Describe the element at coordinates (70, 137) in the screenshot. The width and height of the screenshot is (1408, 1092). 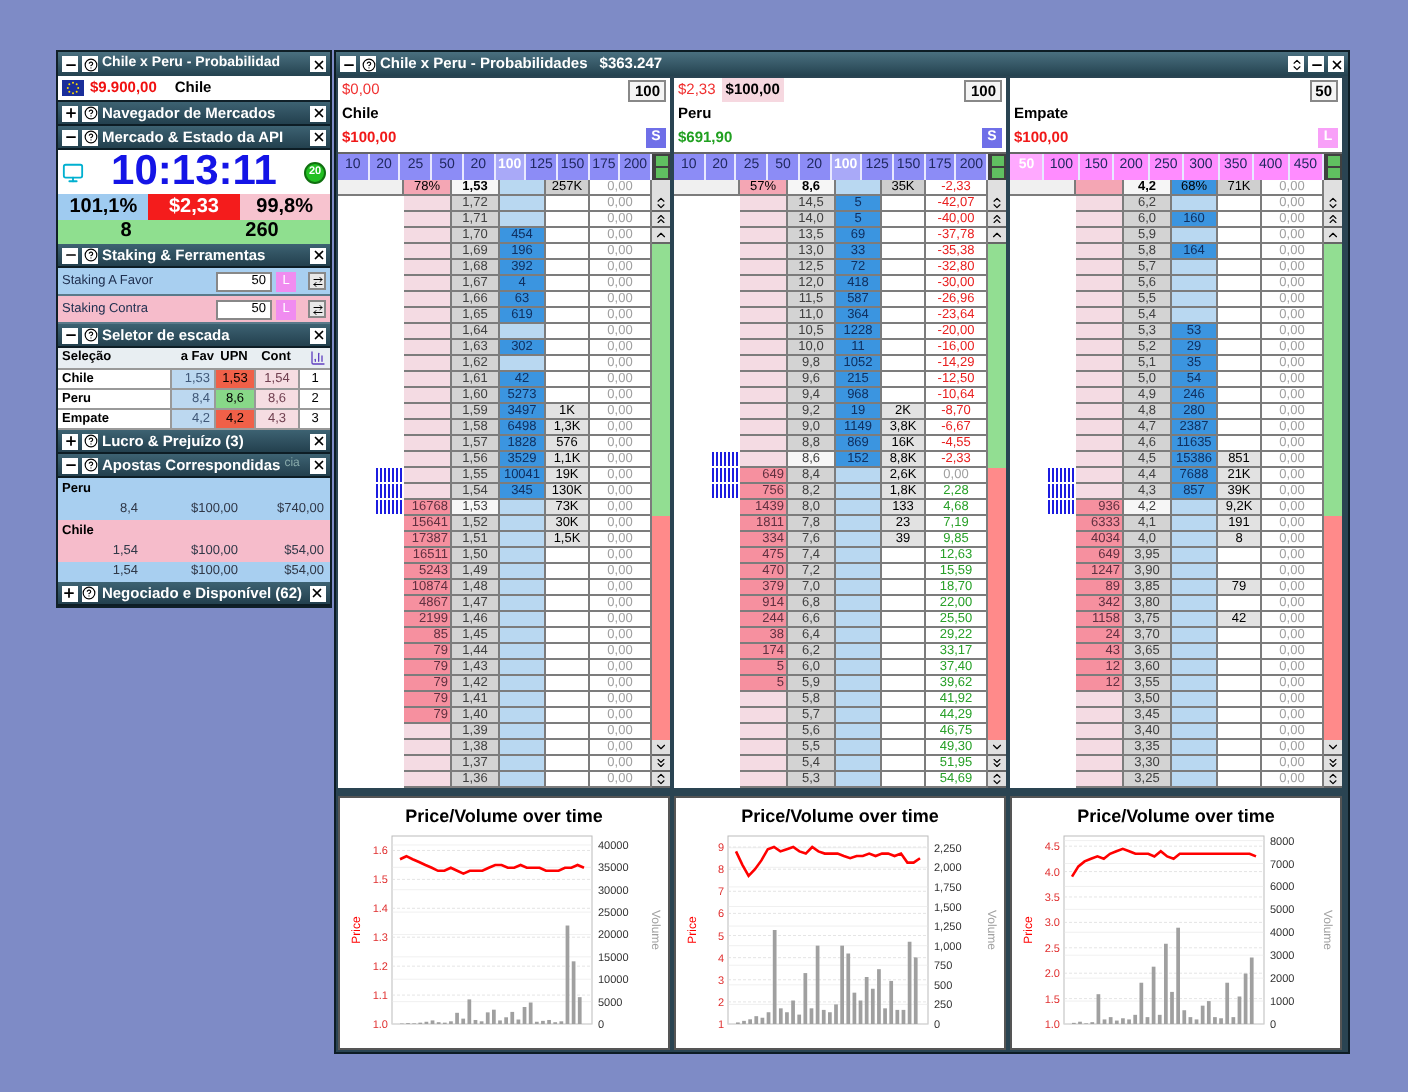
I see `collapse-icon` at that location.